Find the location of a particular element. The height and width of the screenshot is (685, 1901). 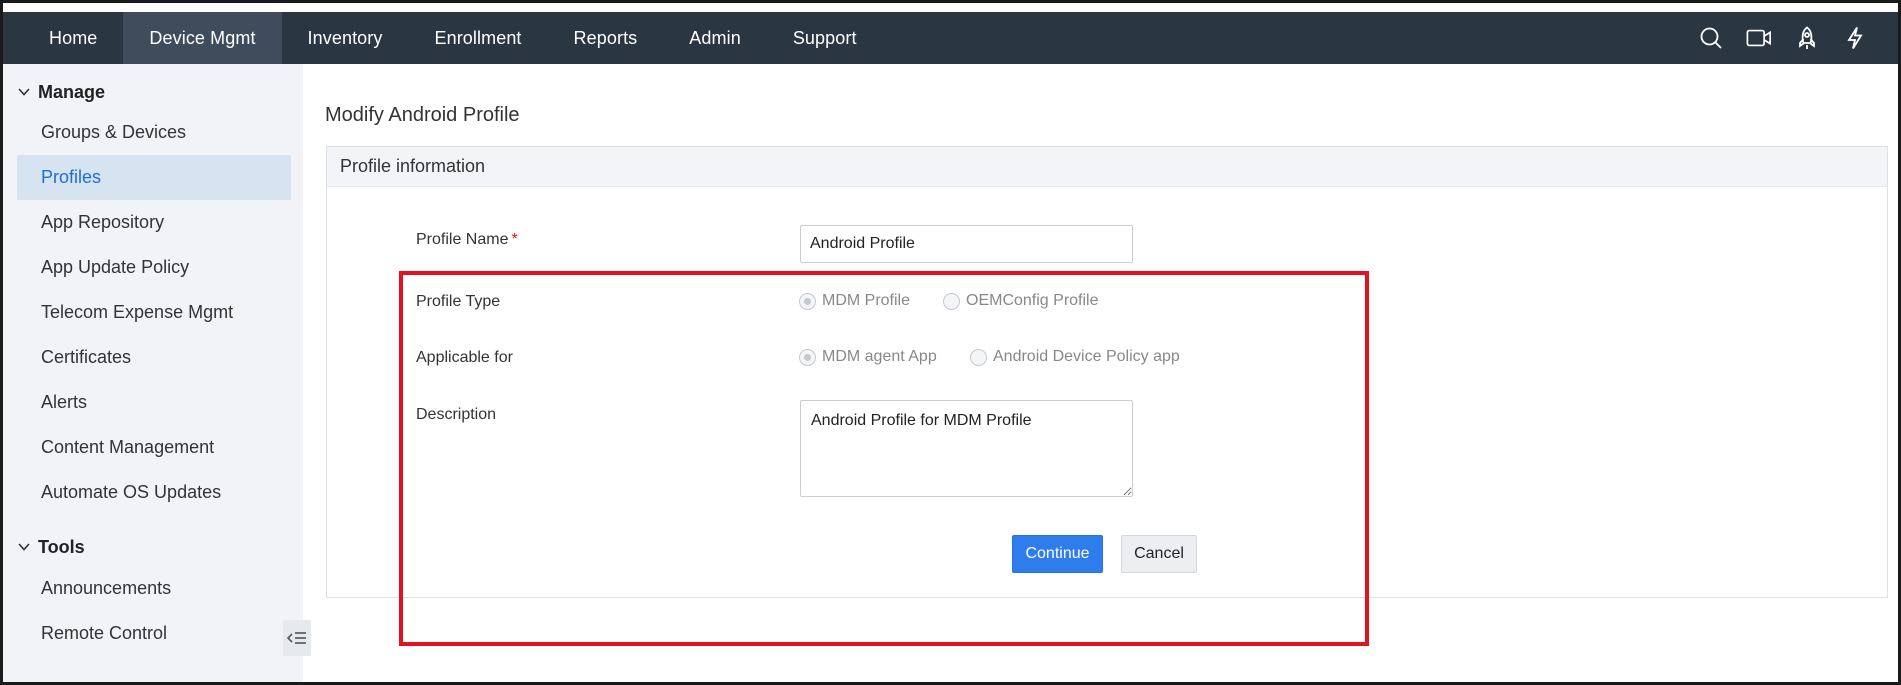

radio-label: MDM agent App is located at coordinates (879, 356).